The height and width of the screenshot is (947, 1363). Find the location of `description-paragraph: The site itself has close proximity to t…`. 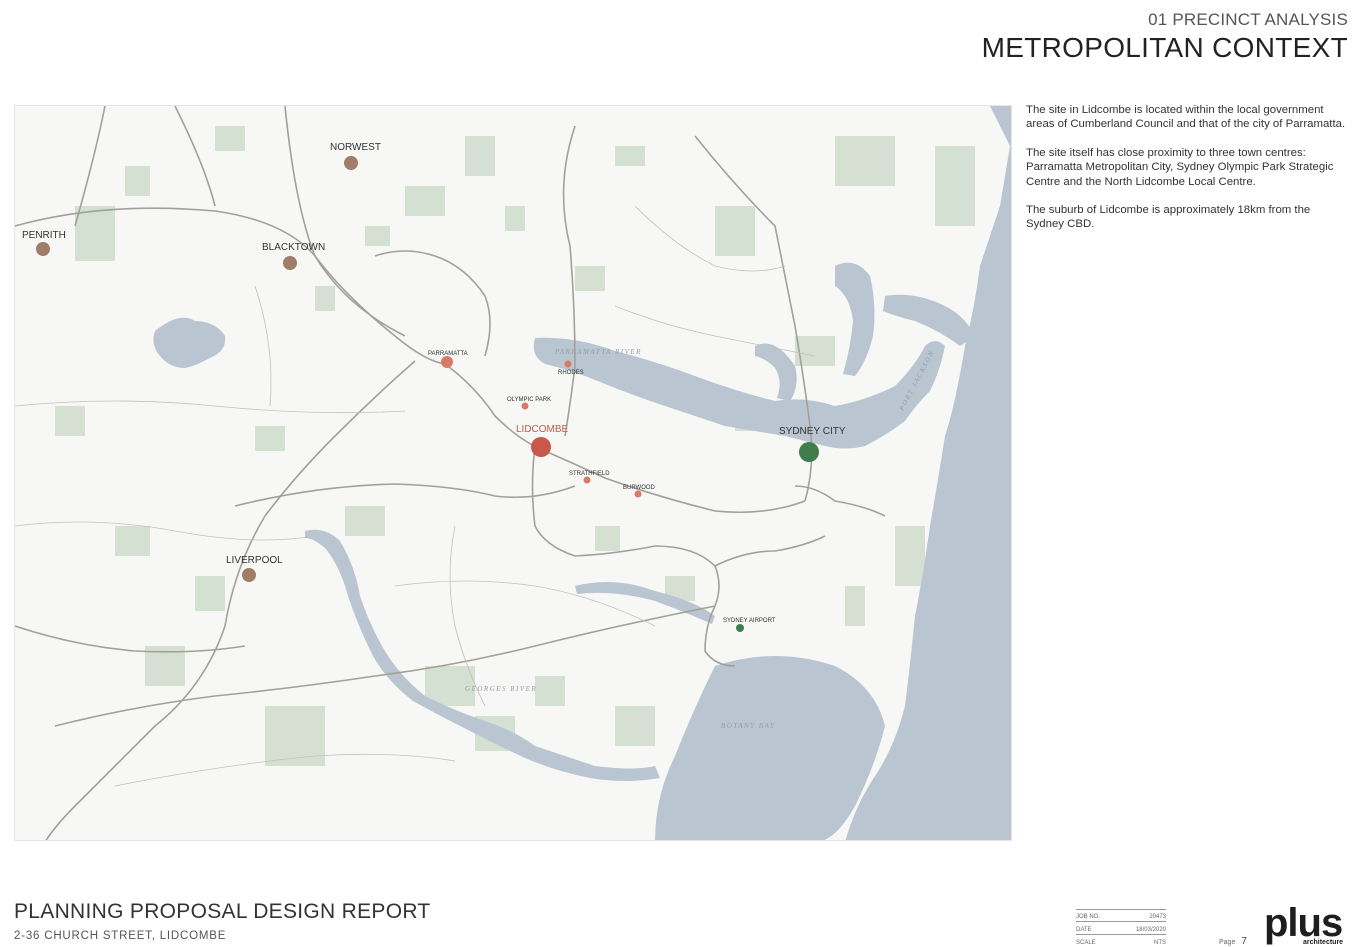

description-paragraph: The site itself has close proximity to t… is located at coordinates (1180, 167).